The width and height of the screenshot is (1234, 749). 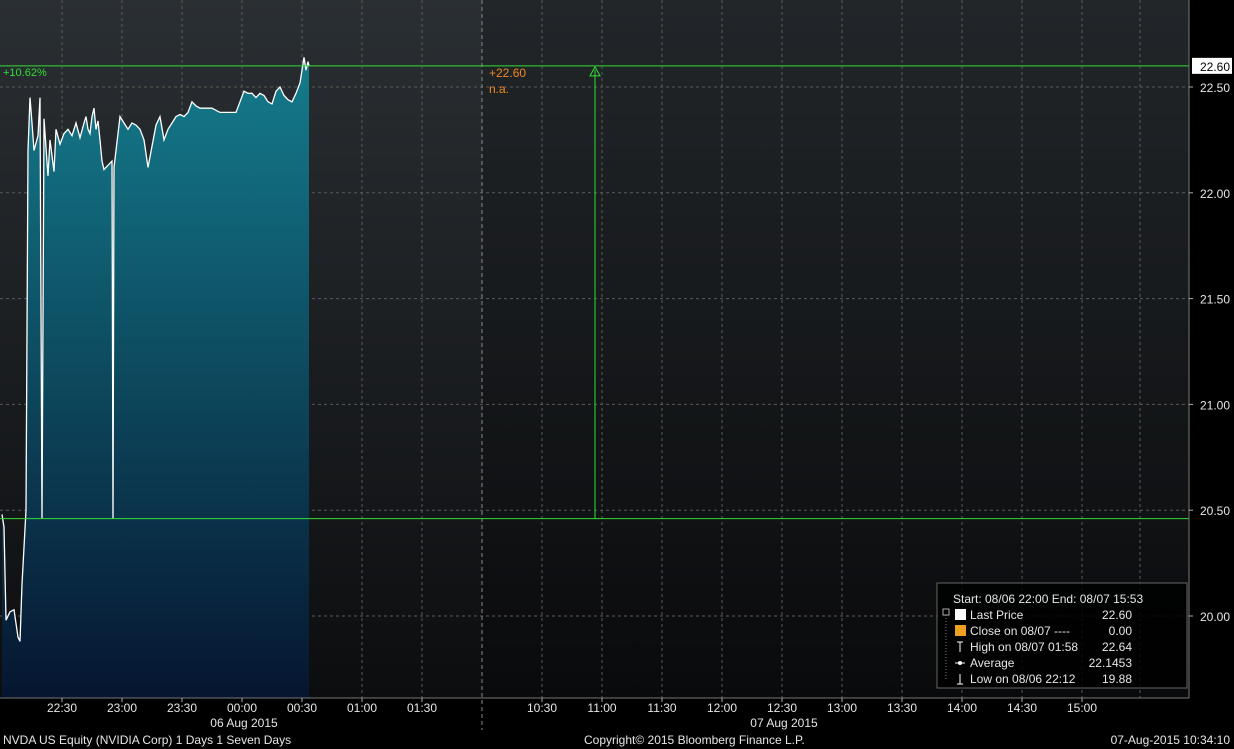 I want to click on x-tick-label: 15:00, so click(x=1082, y=708).